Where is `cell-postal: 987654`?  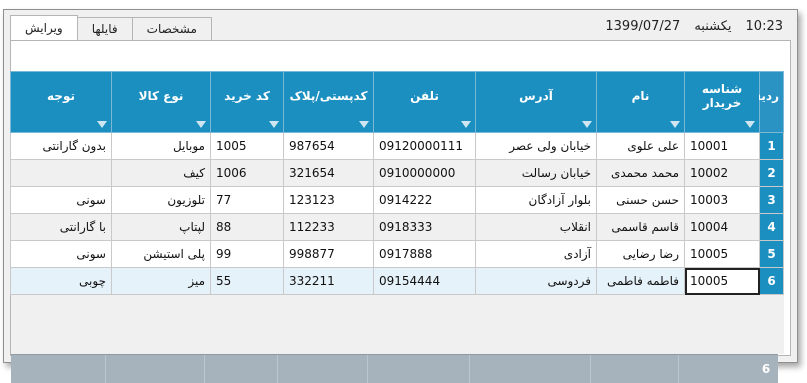 cell-postal: 987654 is located at coordinates (328, 146).